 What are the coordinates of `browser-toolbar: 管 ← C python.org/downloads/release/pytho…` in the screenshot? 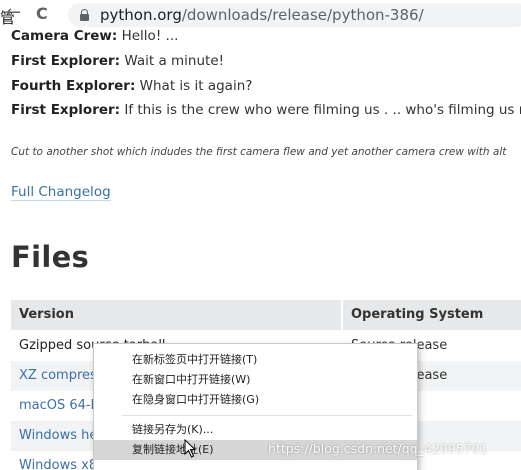 It's located at (260, 14).